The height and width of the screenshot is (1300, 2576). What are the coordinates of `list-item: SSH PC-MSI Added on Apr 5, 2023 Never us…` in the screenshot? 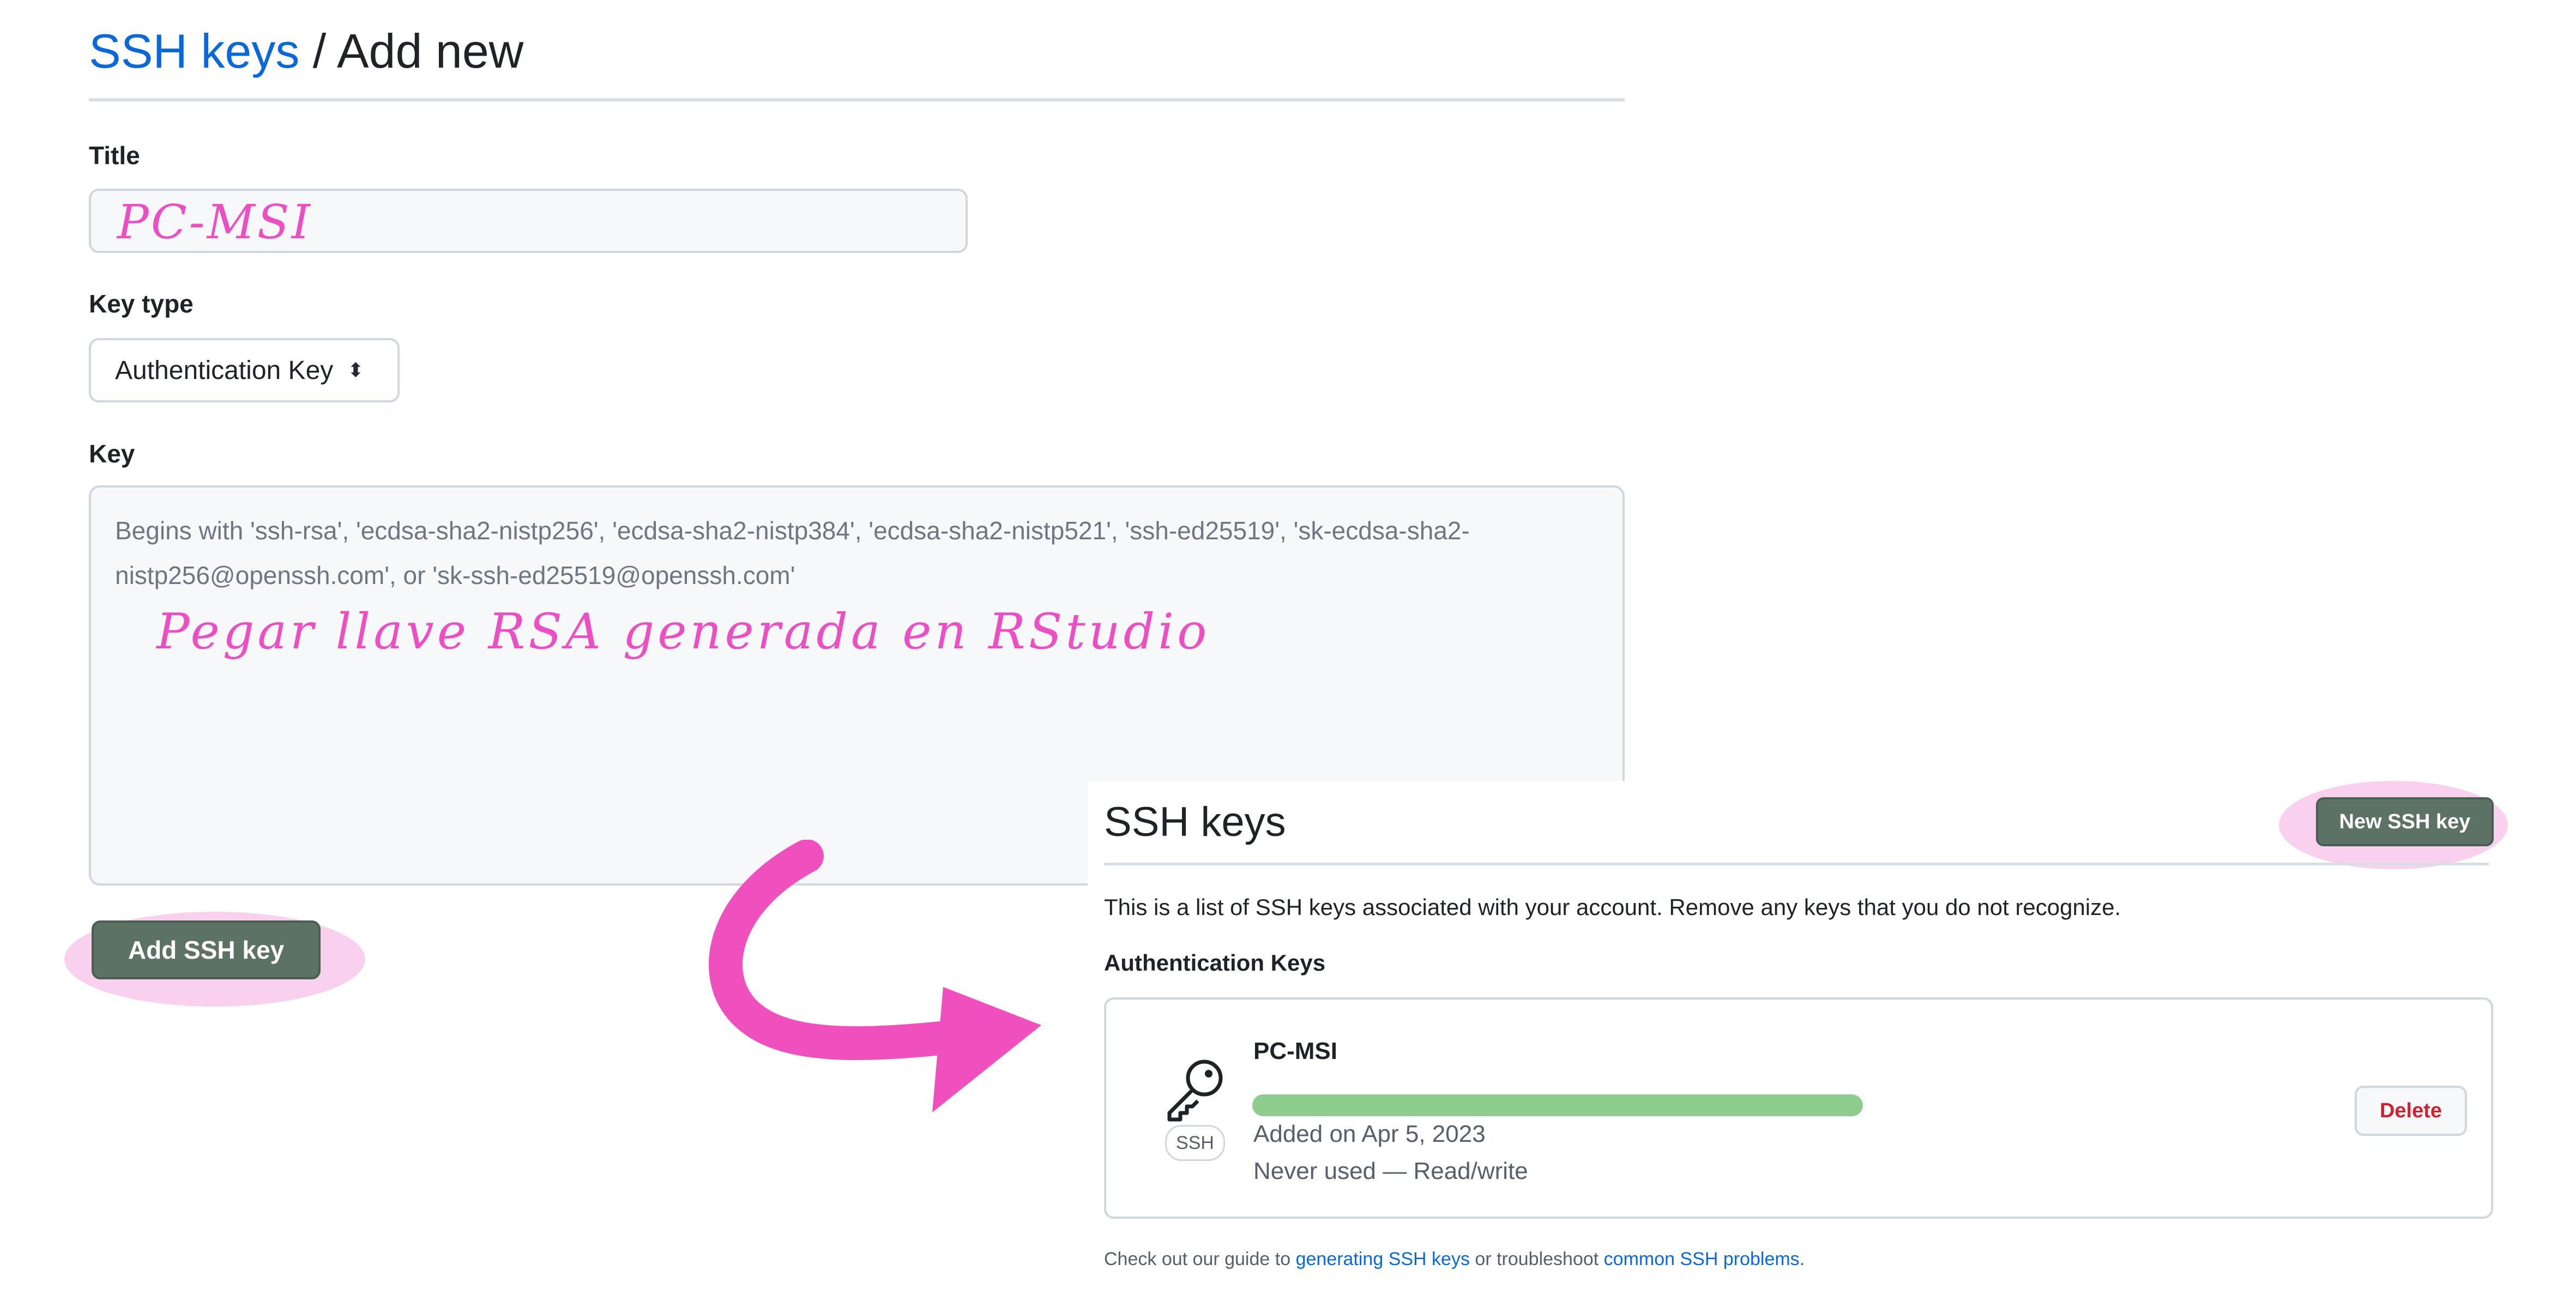 It's located at (1798, 1108).